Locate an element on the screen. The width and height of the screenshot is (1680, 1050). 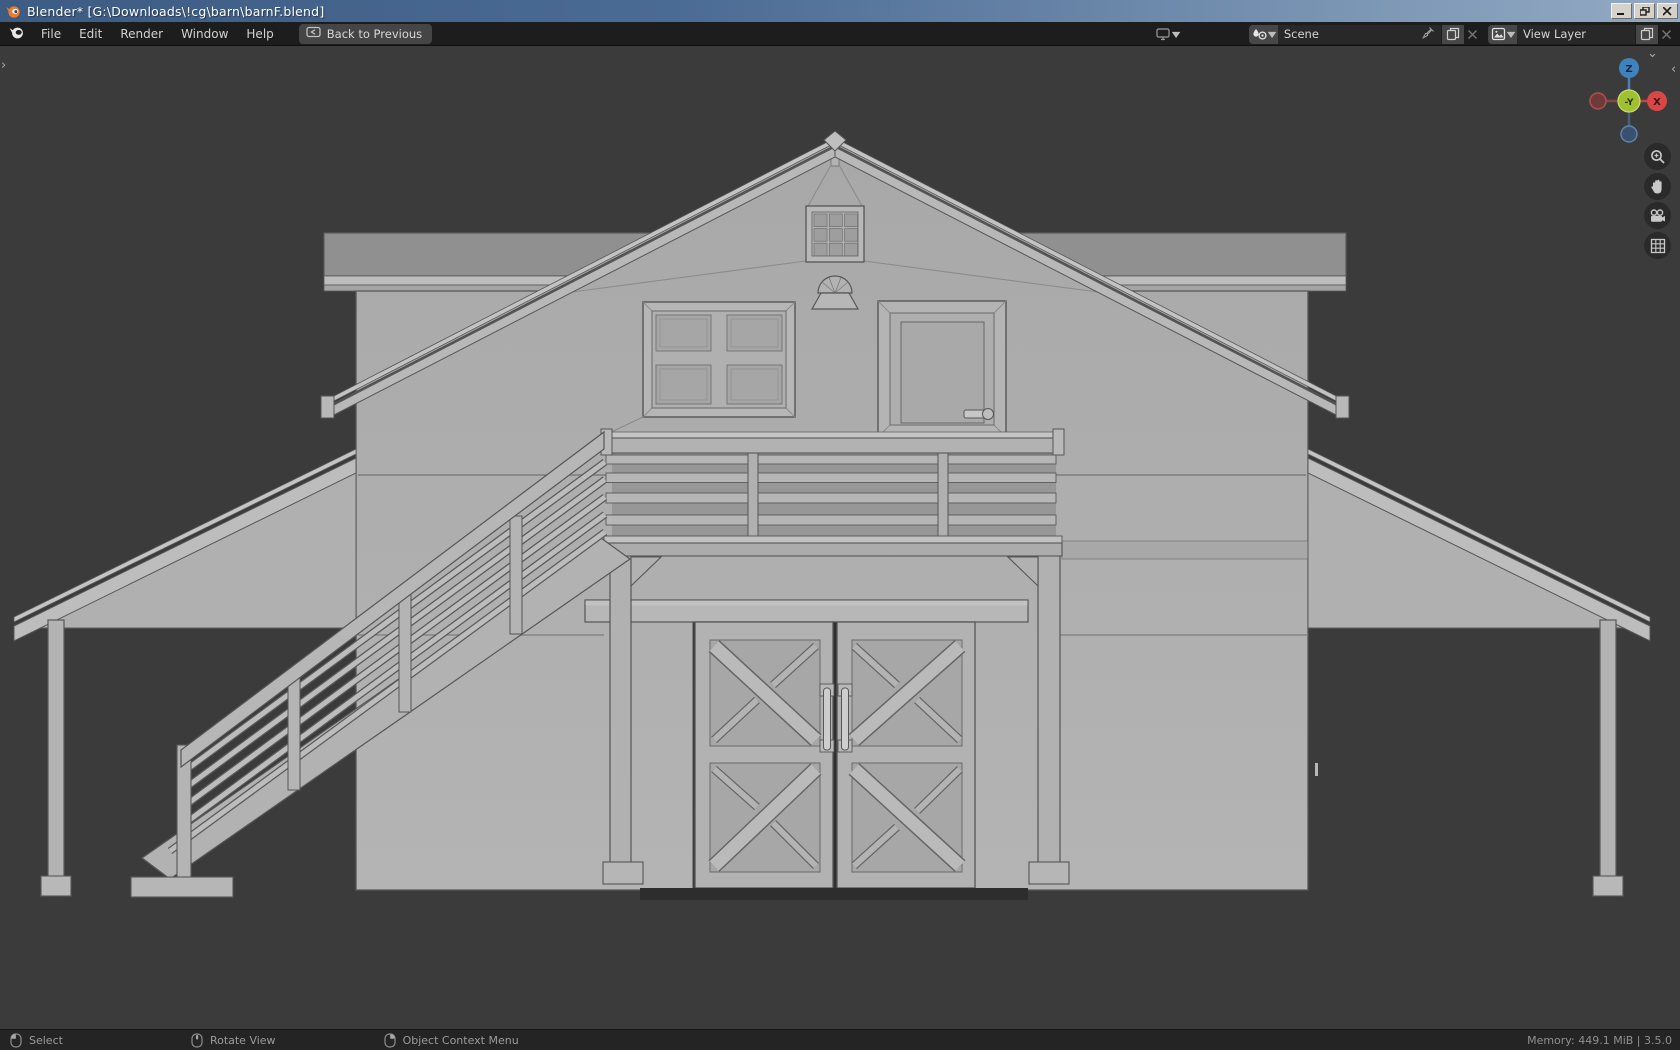
menu-render: Render is located at coordinates (141, 34).